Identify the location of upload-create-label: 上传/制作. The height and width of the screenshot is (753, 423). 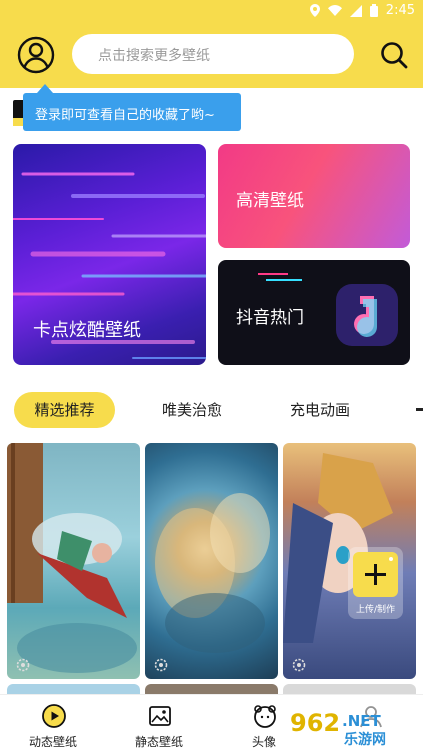
(375, 610).